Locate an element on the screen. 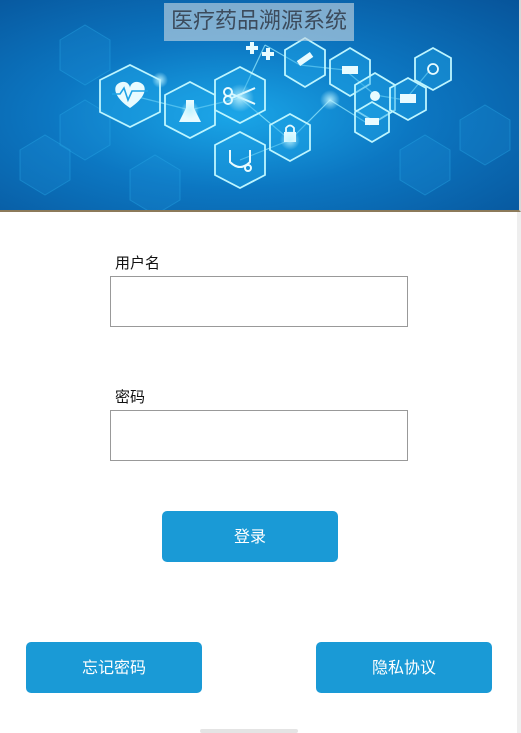  password-label: 密码 is located at coordinates (130, 397).